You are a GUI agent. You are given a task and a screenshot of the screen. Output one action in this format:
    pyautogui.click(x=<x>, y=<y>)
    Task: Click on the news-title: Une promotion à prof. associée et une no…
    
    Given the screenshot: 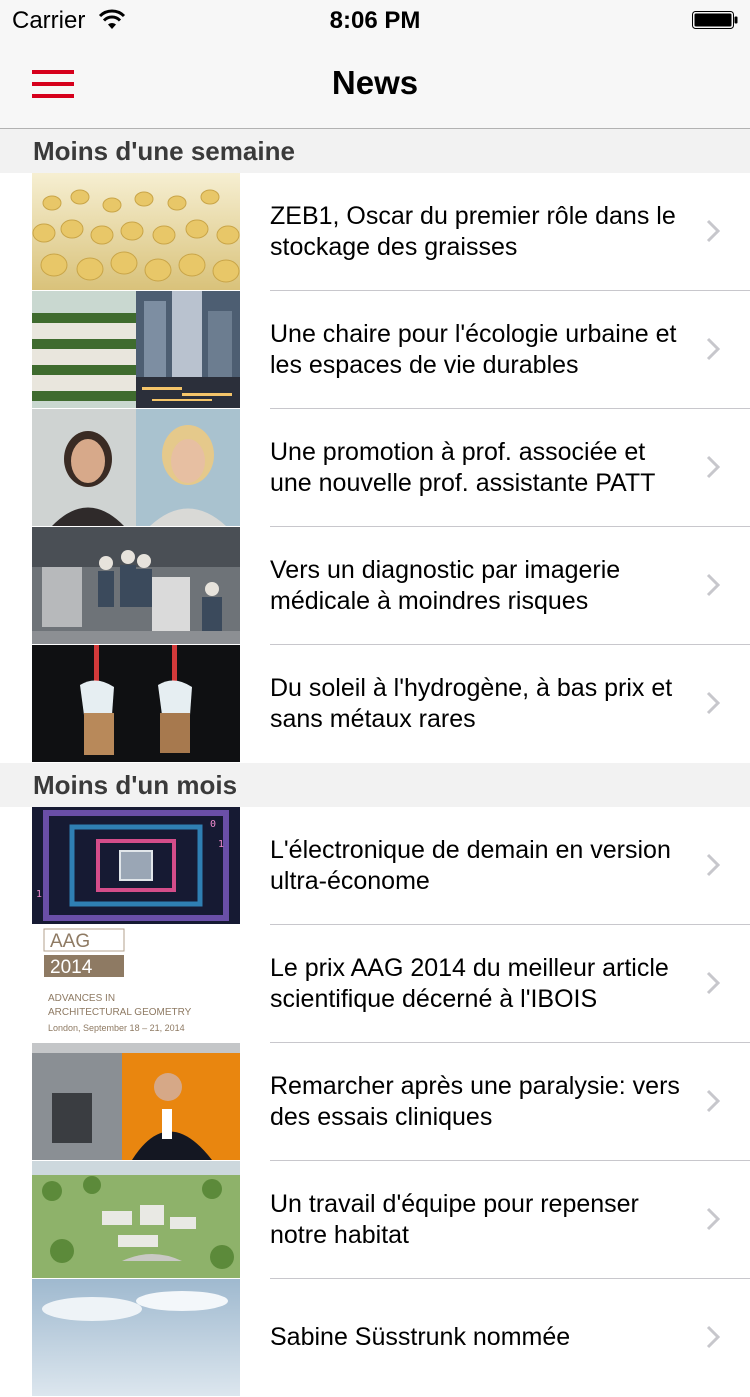 What is the action you would take?
    pyautogui.click(x=463, y=467)
    